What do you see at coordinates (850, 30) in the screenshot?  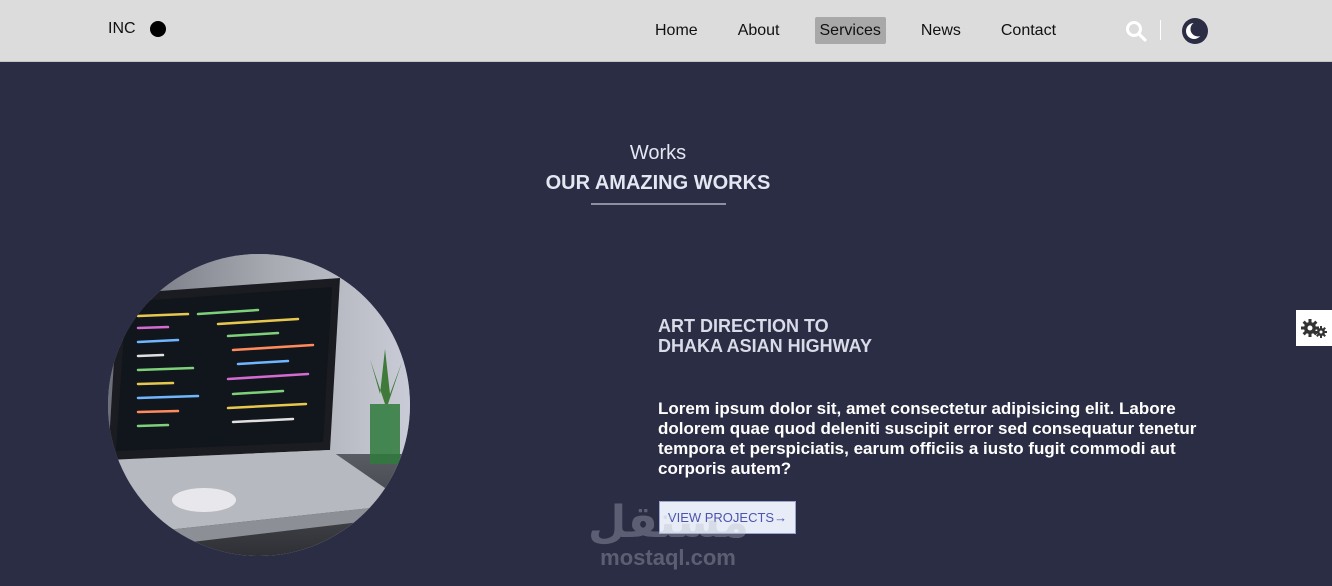 I see `nav-link-services: Services` at bounding box center [850, 30].